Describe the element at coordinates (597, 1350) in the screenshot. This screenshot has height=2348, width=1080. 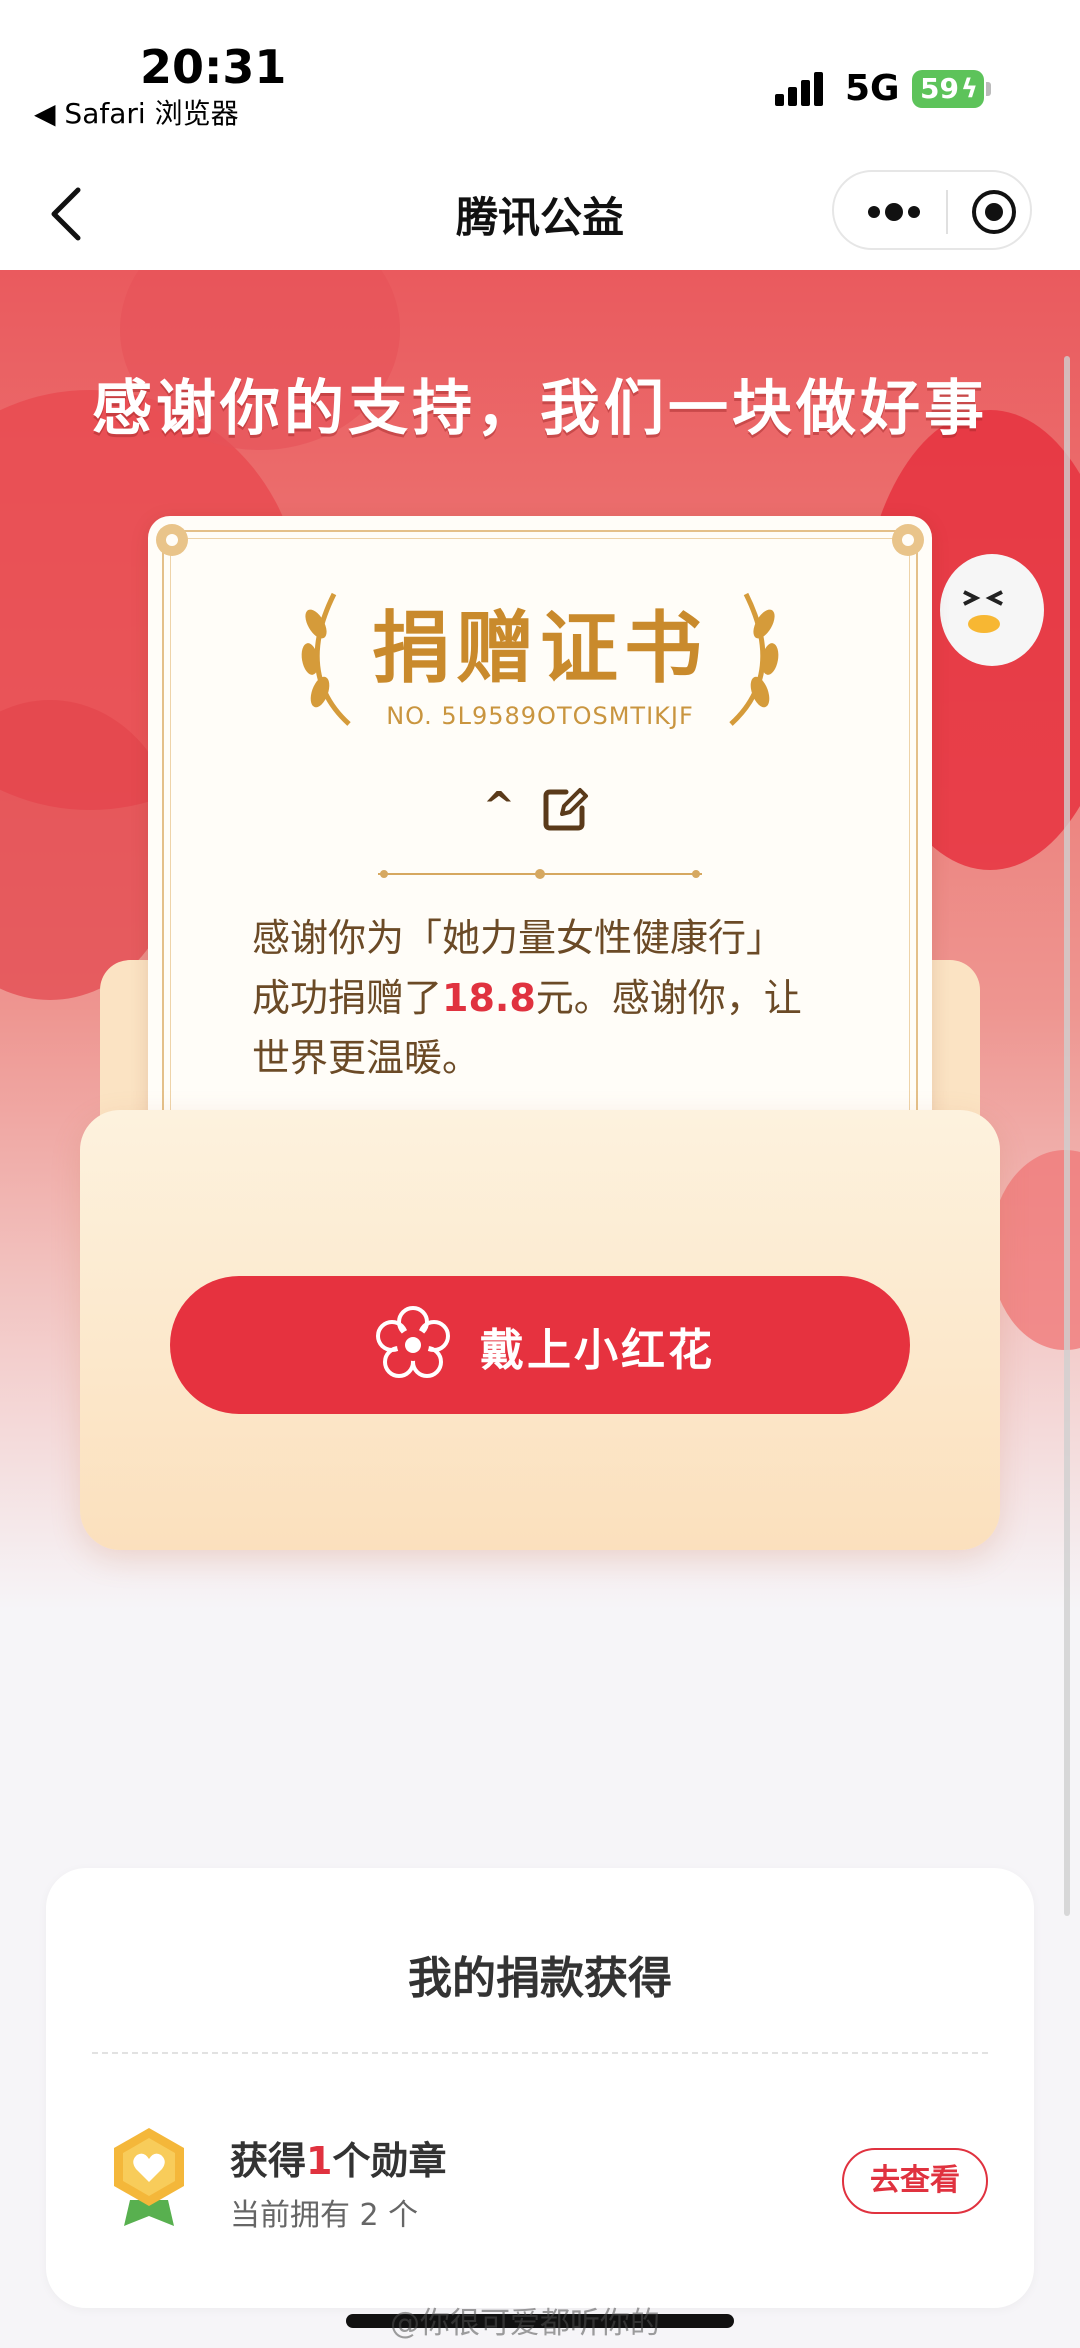
I see `wear-red-flower-label: 戴上小红花` at that location.